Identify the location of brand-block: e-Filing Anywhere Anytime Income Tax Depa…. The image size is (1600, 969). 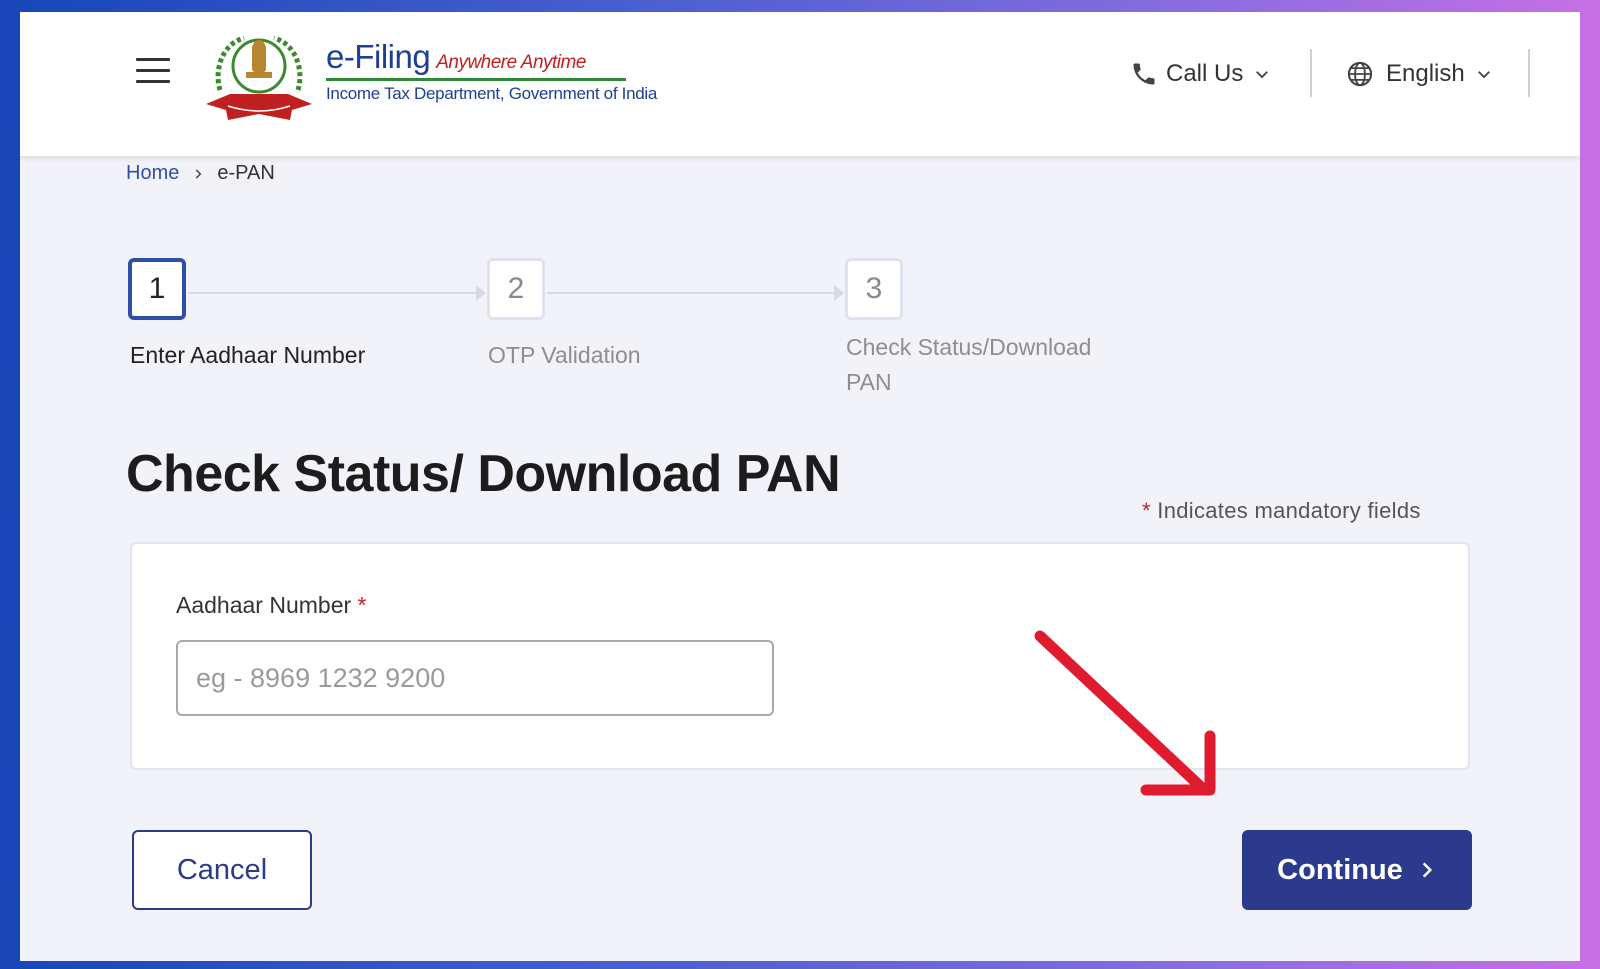
(492, 73).